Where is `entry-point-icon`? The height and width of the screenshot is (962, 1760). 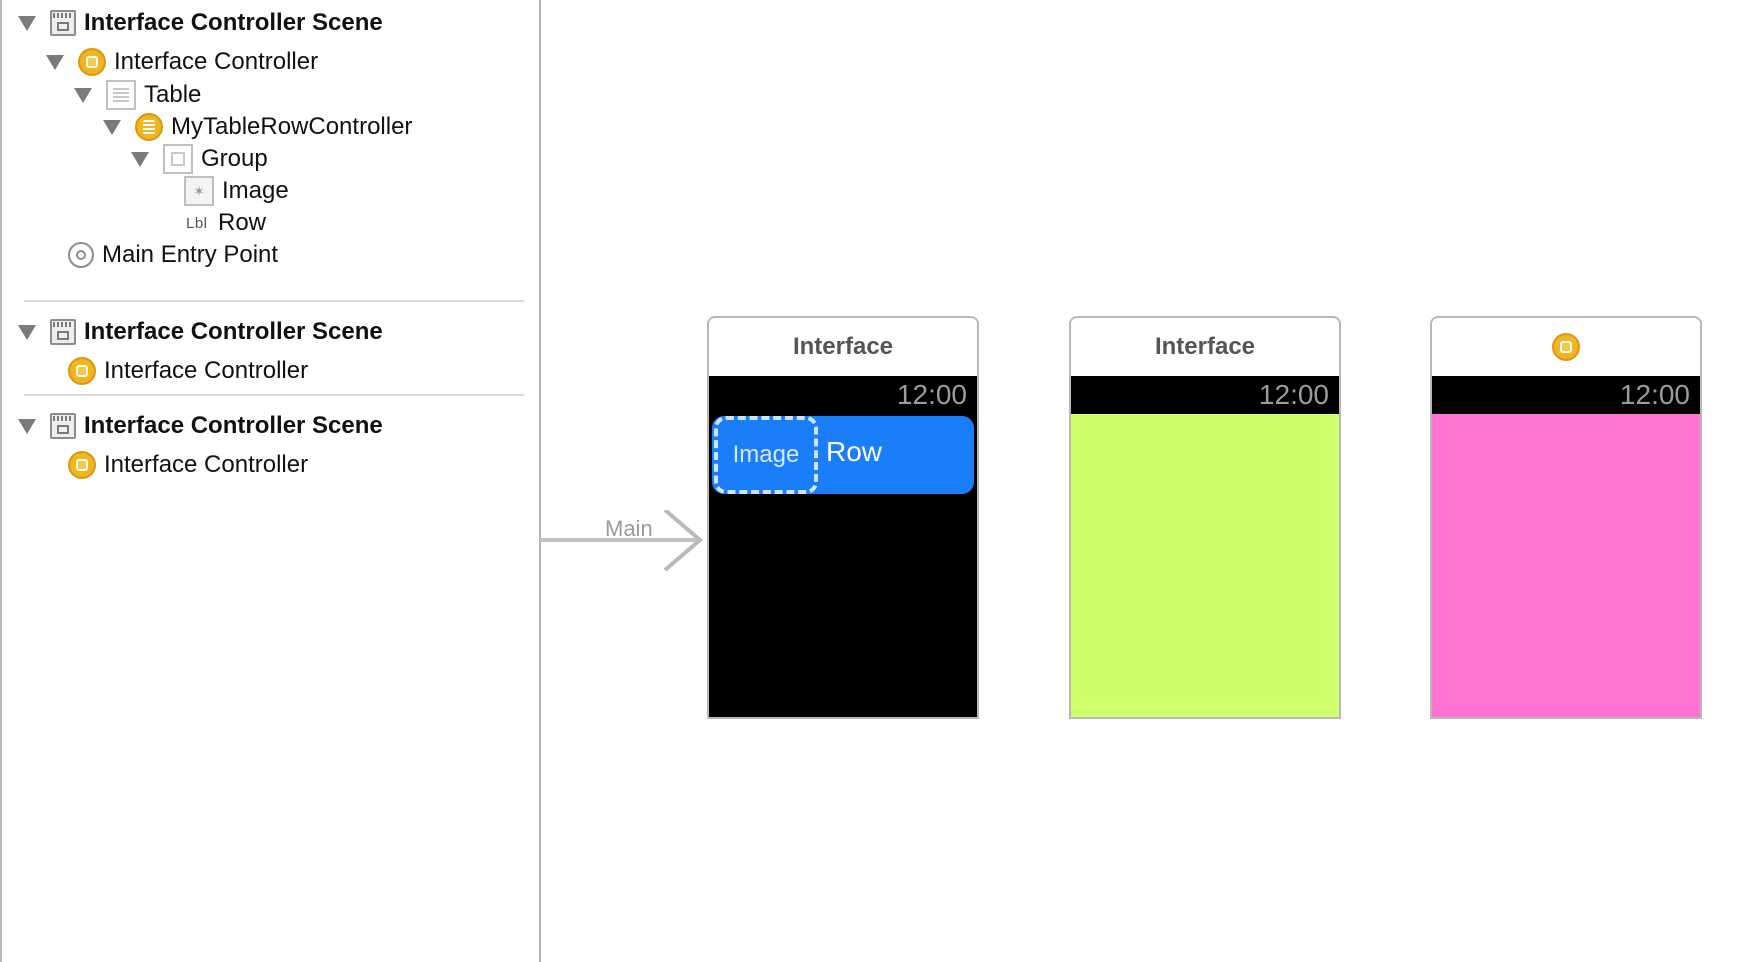 entry-point-icon is located at coordinates (81, 255).